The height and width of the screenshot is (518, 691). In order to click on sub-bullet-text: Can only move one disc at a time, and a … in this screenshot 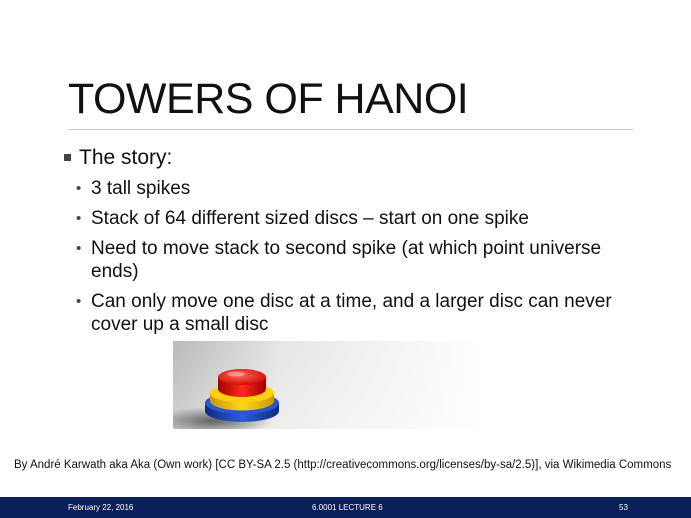, I will do `click(351, 313)`.